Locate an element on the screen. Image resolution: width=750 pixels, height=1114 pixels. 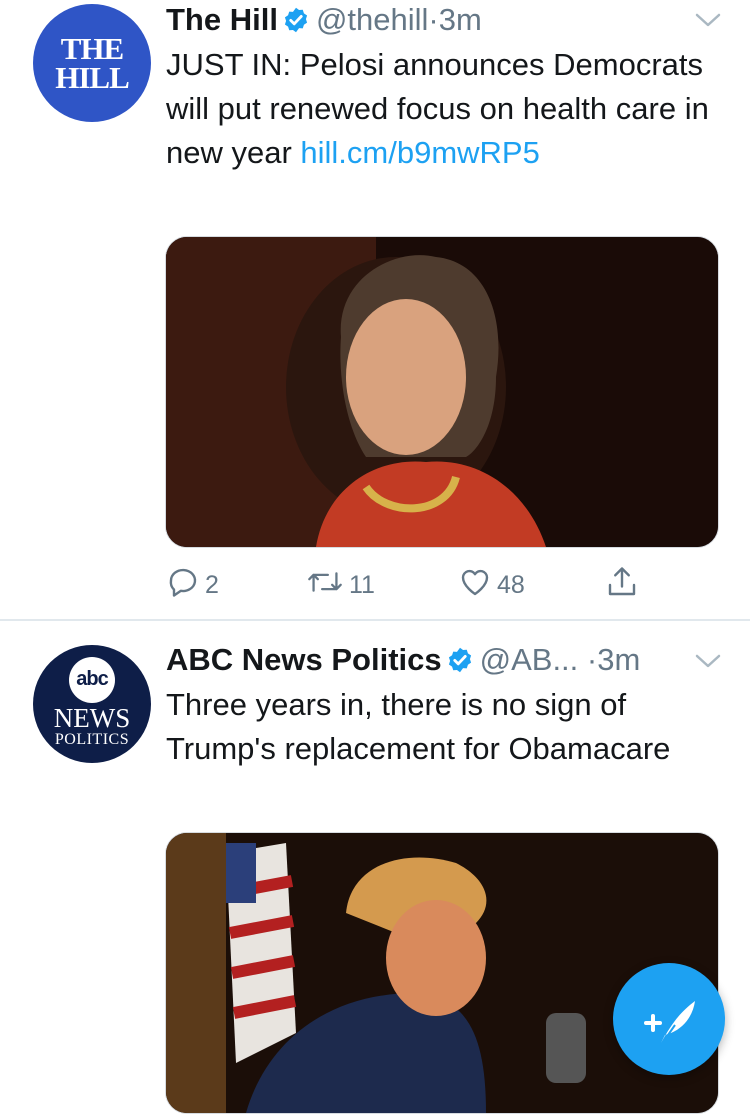
tweet-header: ABC News Politics @AB... ·3m is located at coordinates (403, 660).